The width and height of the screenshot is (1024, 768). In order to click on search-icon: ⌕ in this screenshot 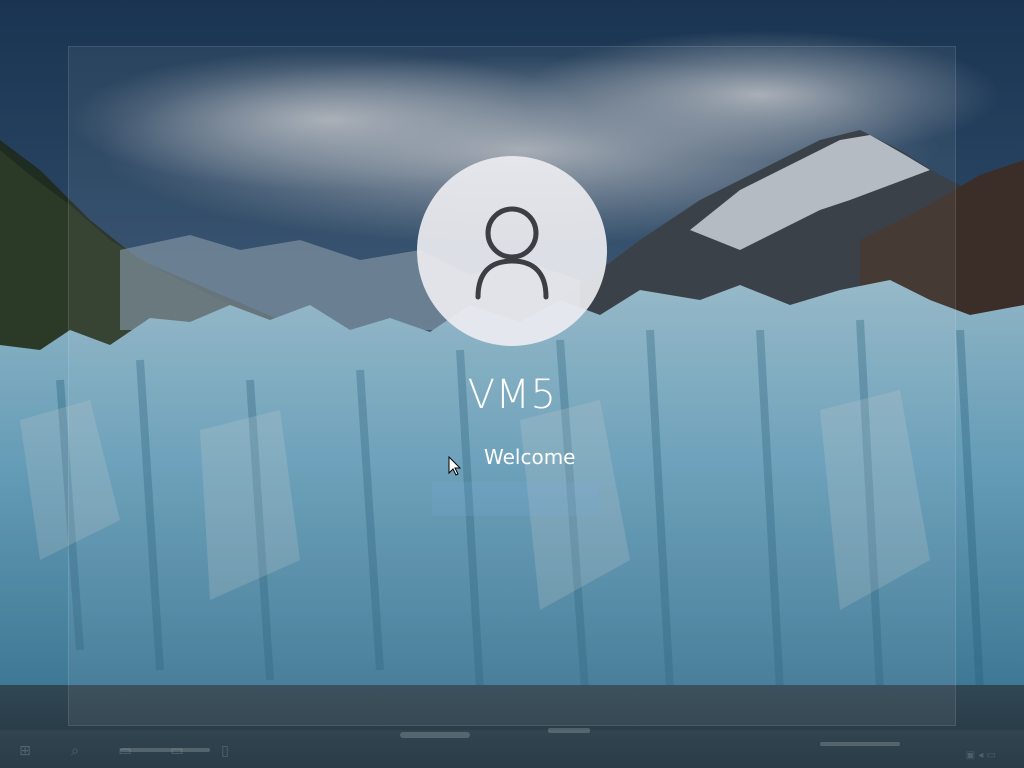, I will do `click(75, 751)`.